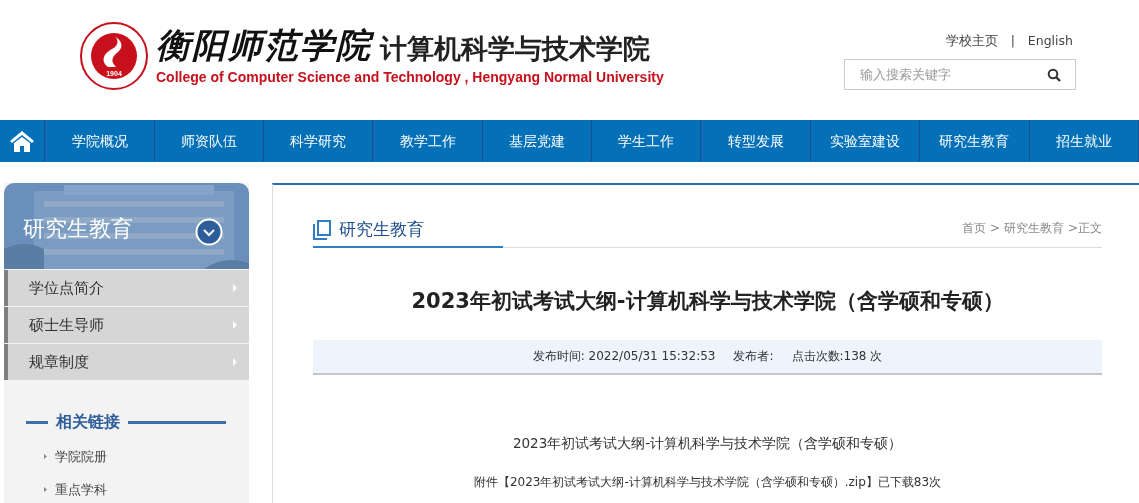  What do you see at coordinates (1084, 228) in the screenshot?
I see `breadcrumb-separator: >正文` at bounding box center [1084, 228].